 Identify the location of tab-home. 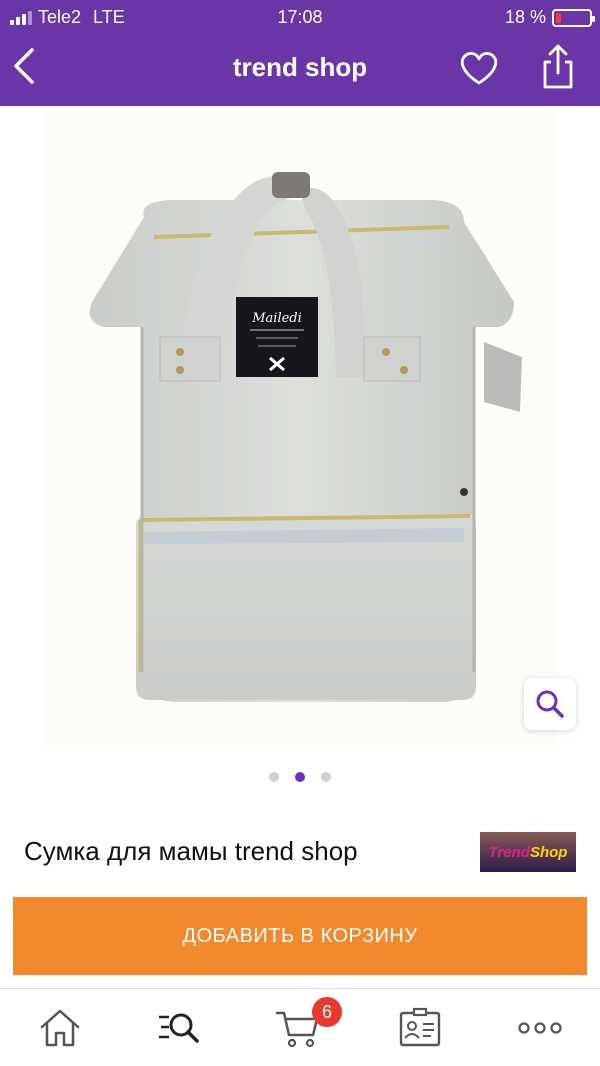
(60, 1027).